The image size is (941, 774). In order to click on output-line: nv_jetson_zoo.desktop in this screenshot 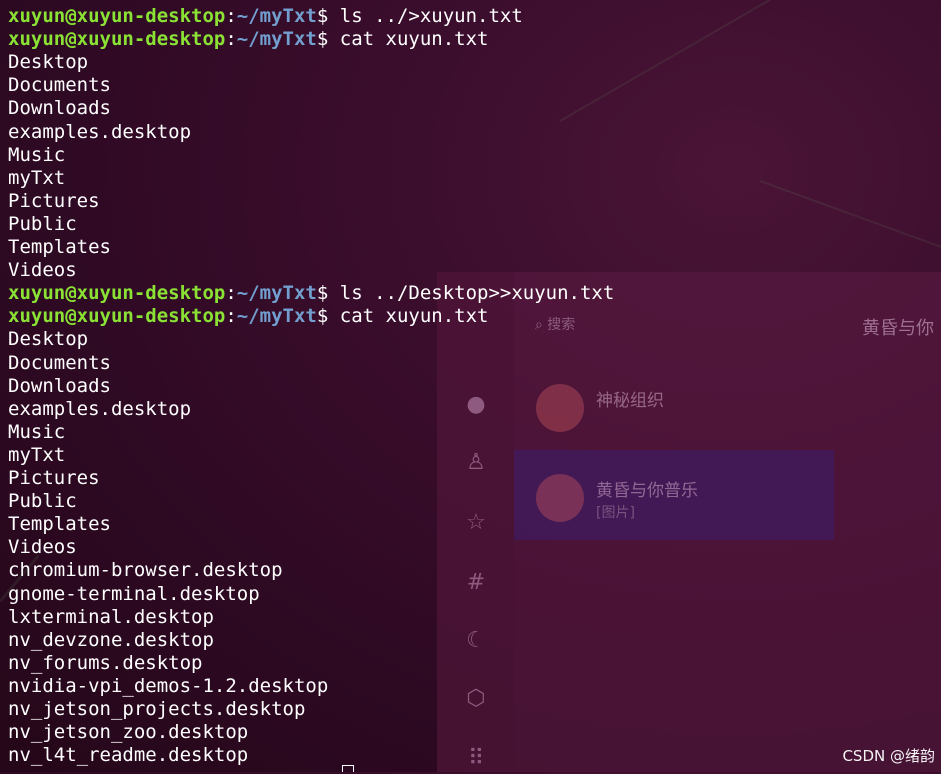, I will do `click(128, 732)`.